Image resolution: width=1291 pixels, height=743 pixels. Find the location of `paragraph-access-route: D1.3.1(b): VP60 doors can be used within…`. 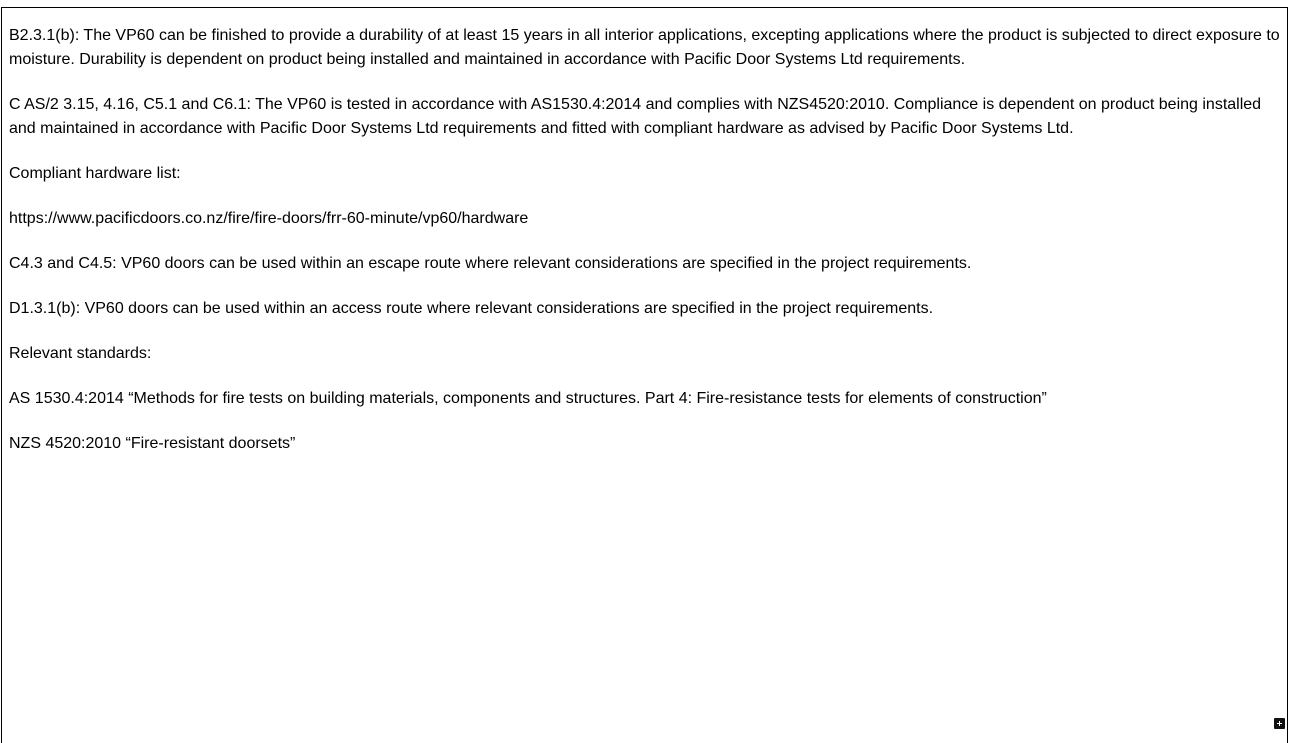

paragraph-access-route: D1.3.1(b): VP60 doors can be used within… is located at coordinates (471, 308).